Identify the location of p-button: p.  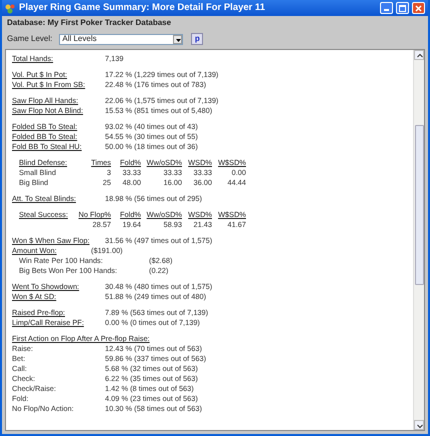
(197, 39).